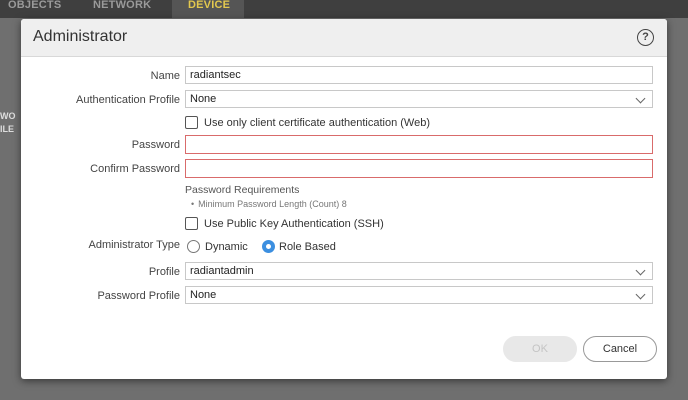 Image resolution: width=688 pixels, height=400 pixels. I want to click on password-input, so click(419, 144).